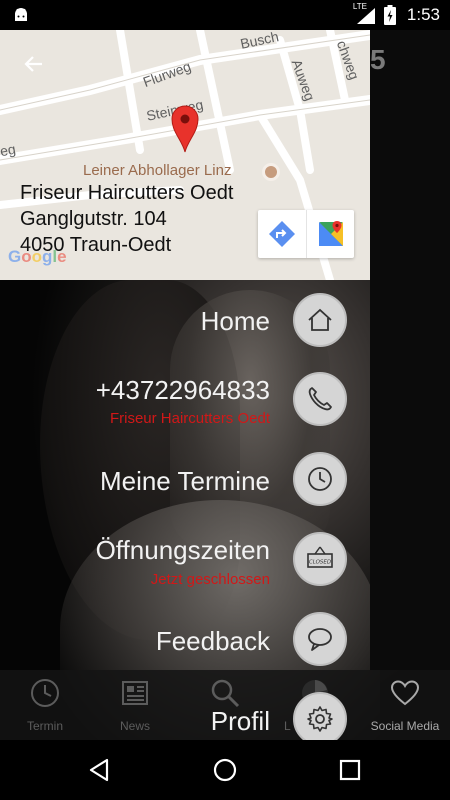 The image size is (450, 800). Describe the element at coordinates (8, 150) in the screenshot. I see `street-label: eg` at that location.